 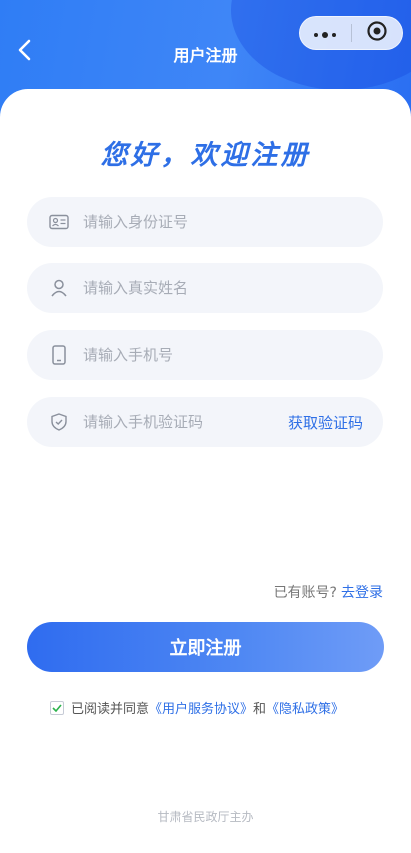 I want to click on verification-code-input, so click(x=173, y=422).